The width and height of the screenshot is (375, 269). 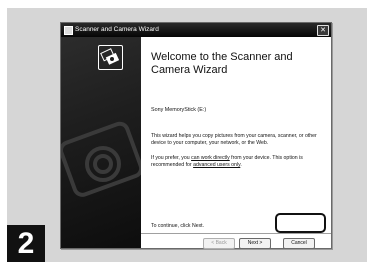 What do you see at coordinates (196, 30) in the screenshot?
I see `title-bar: Scanner and Camera Wizard ✕` at bounding box center [196, 30].